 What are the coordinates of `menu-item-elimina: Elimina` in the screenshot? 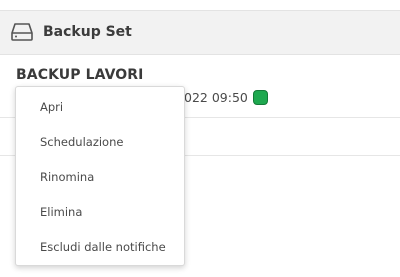 It's located at (100, 212).